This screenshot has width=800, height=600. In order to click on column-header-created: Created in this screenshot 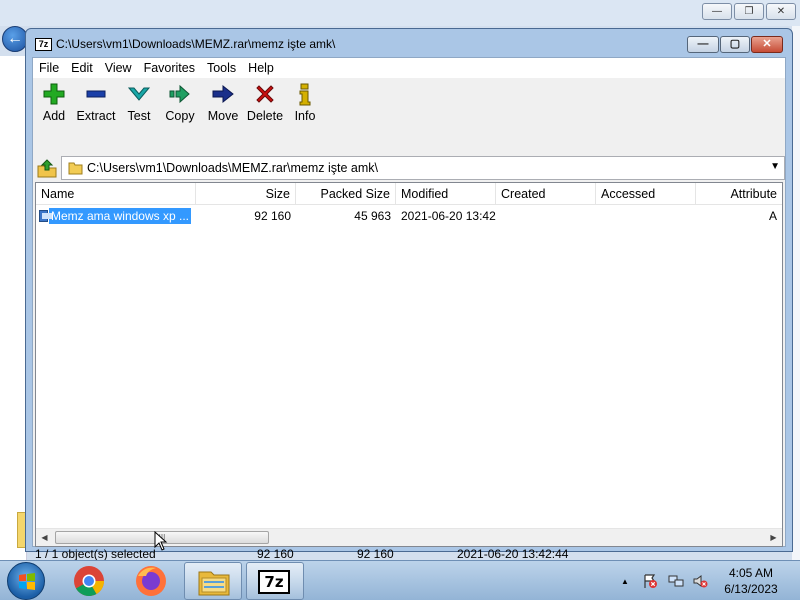, I will do `click(546, 194)`.